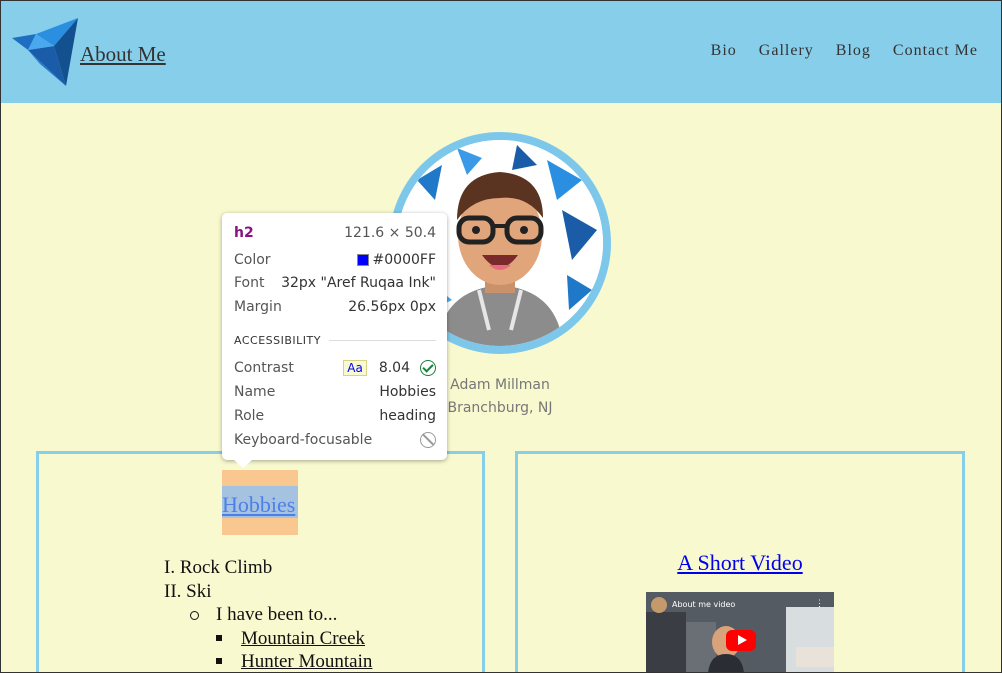 This screenshot has height=673, width=1002. Describe the element at coordinates (335, 260) in the screenshot. I see `tooltip-row-color: Color #0000FF` at that location.